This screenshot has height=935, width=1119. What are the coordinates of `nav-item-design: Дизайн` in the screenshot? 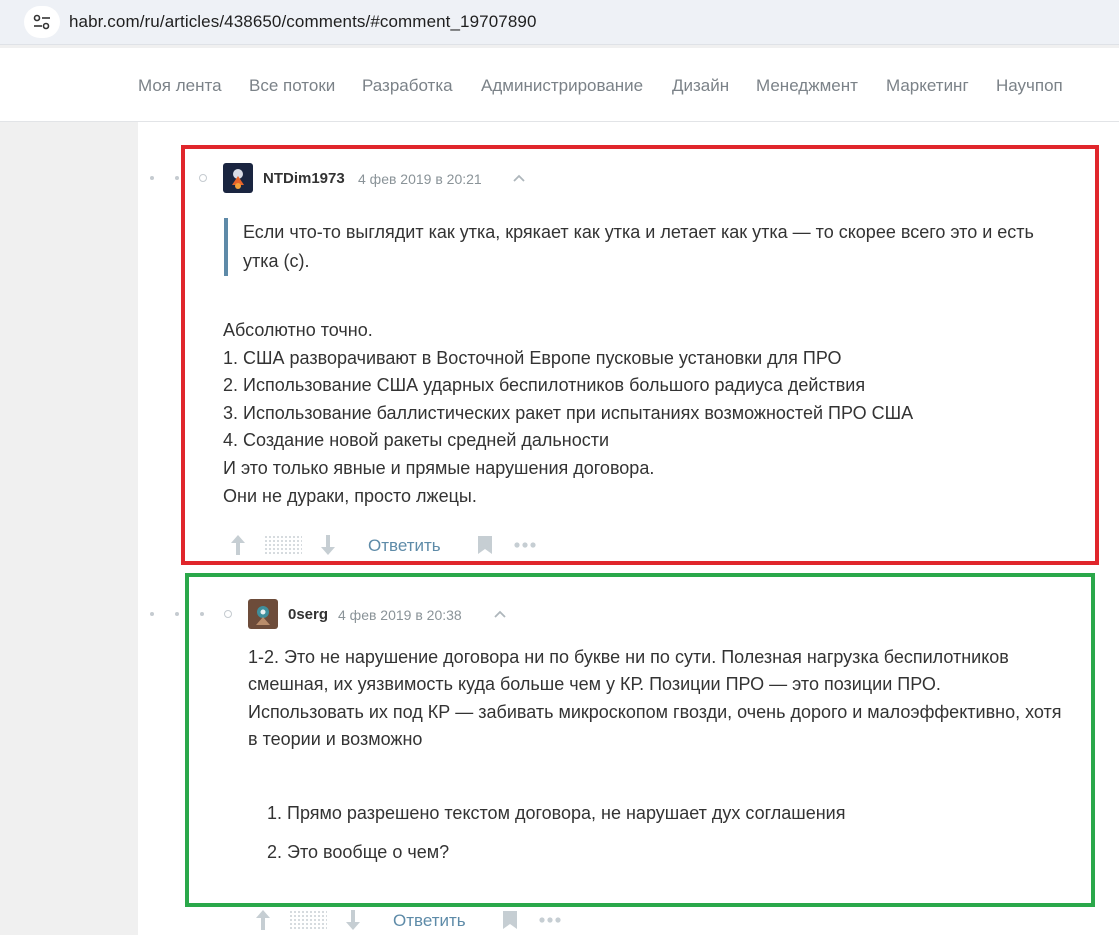 It's located at (700, 86).